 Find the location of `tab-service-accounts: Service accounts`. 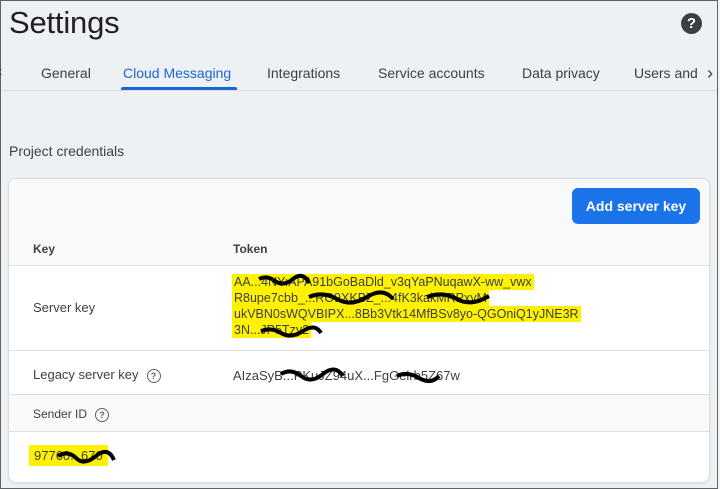

tab-service-accounts: Service accounts is located at coordinates (431, 73).